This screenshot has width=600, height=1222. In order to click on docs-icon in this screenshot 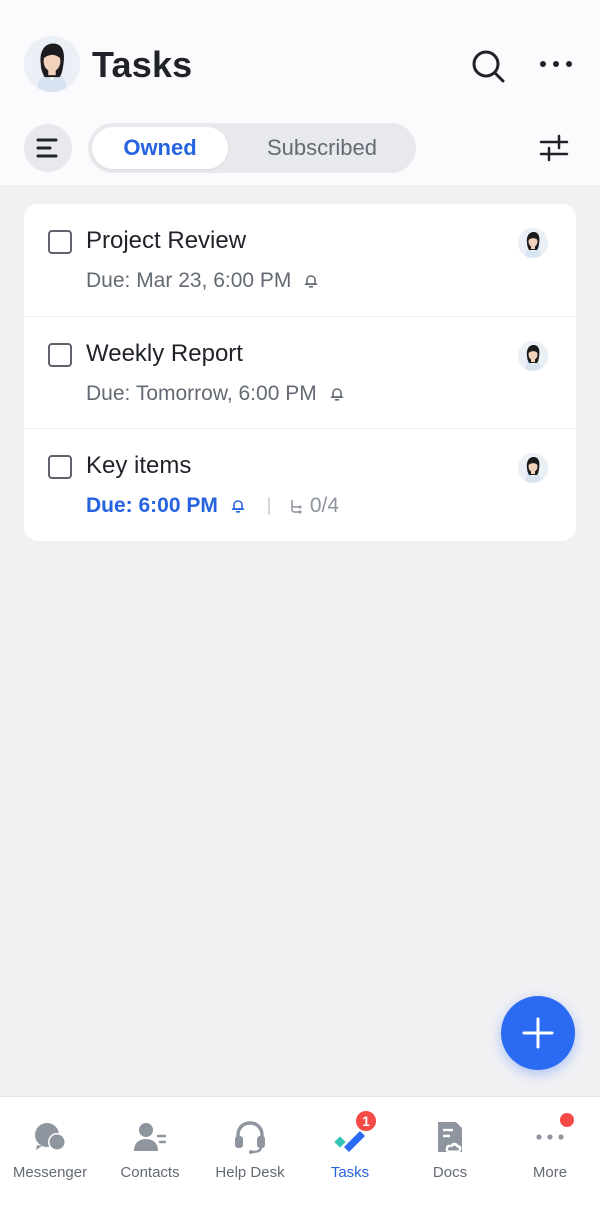, I will do `click(450, 1137)`.